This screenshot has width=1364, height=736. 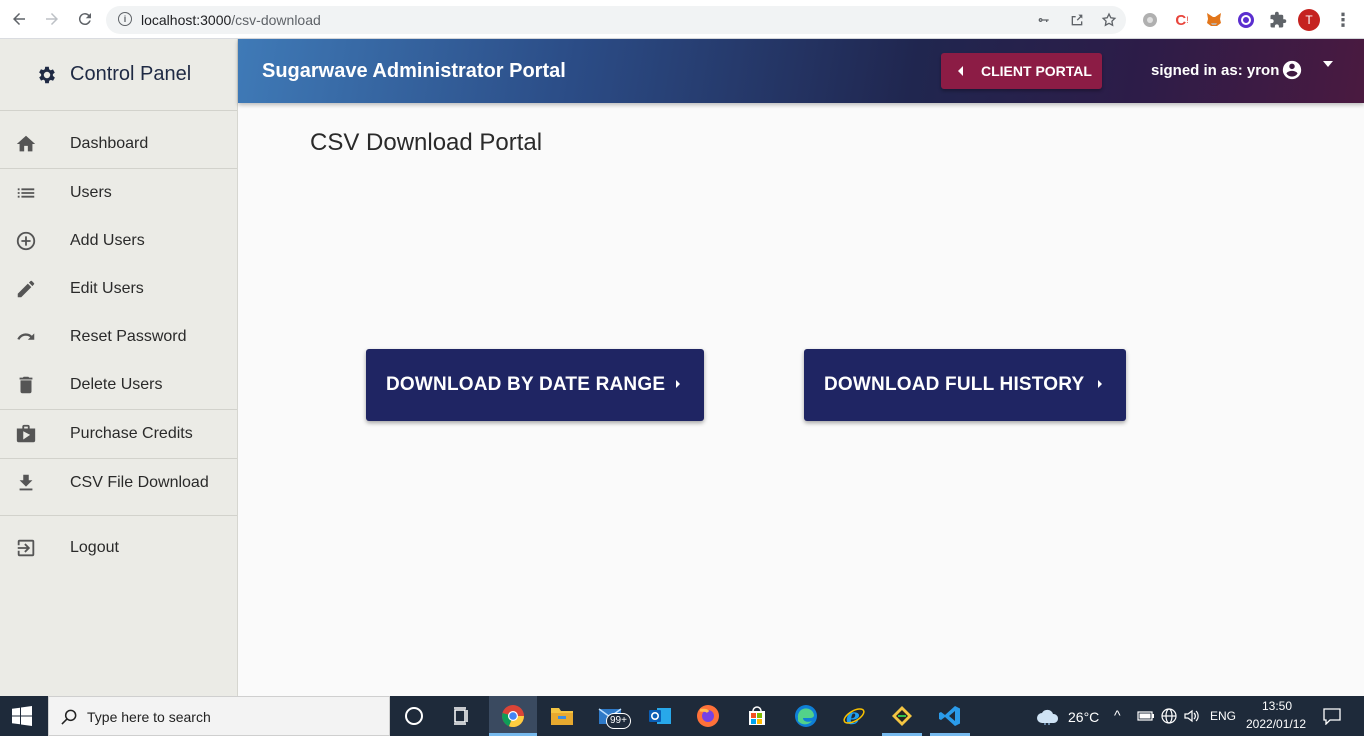 I want to click on sidebar-item-label: Delete Users, so click(x=116, y=384).